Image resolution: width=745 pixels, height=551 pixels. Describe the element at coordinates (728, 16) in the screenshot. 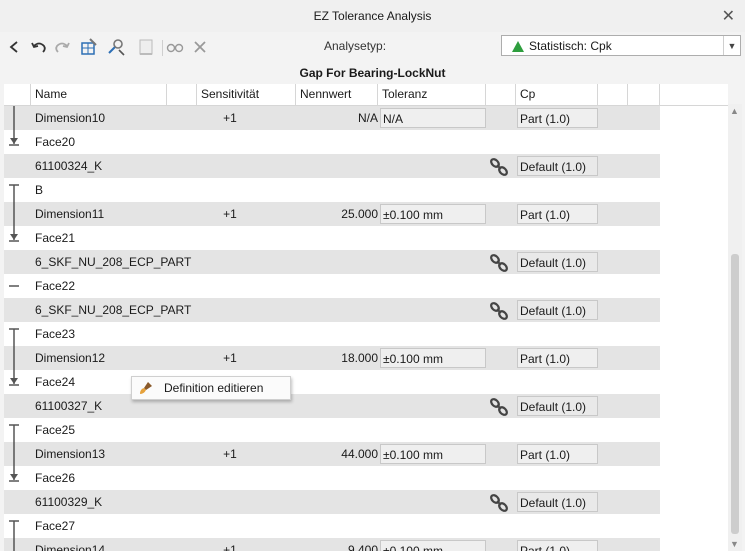

I see `close-button: ✕` at that location.